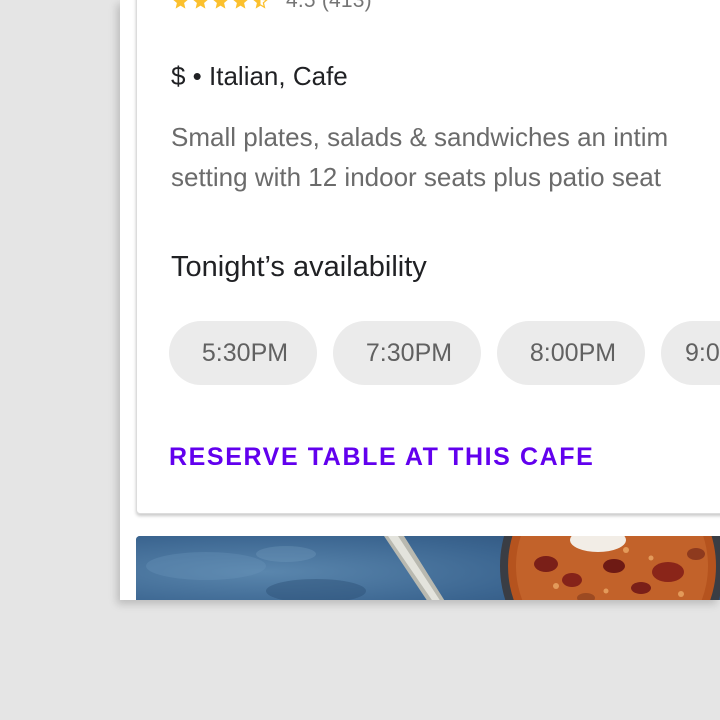 The height and width of the screenshot is (720, 720). What do you see at coordinates (243, 353) in the screenshot?
I see `time-slot-chip: 5:30PM` at bounding box center [243, 353].